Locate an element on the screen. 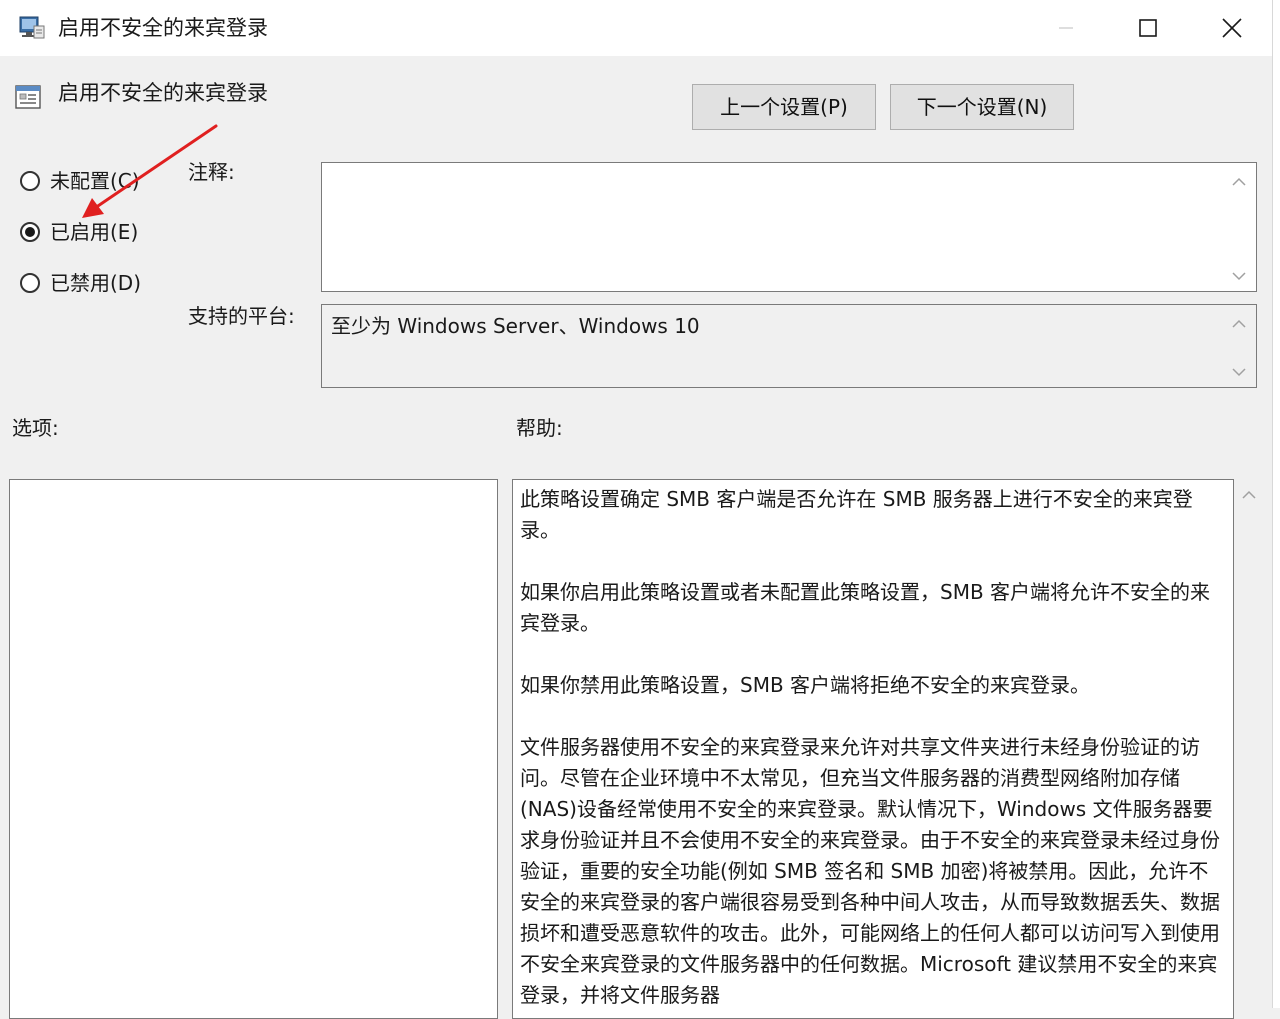 The width and height of the screenshot is (1280, 1019). policy-title: 启用不安全的来宾登录 is located at coordinates (163, 93).